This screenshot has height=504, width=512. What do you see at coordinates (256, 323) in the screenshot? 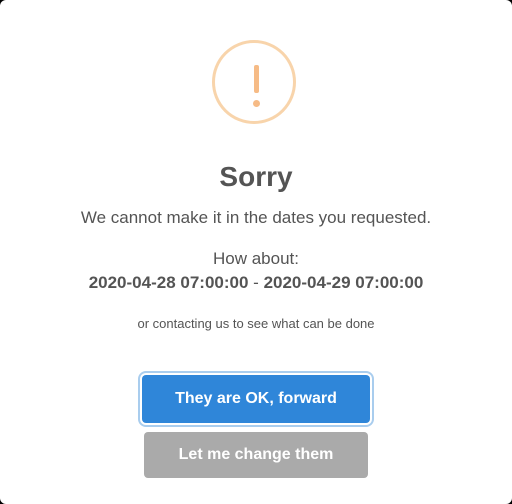
I see `contact-text: or contacting us to see what can be done` at bounding box center [256, 323].